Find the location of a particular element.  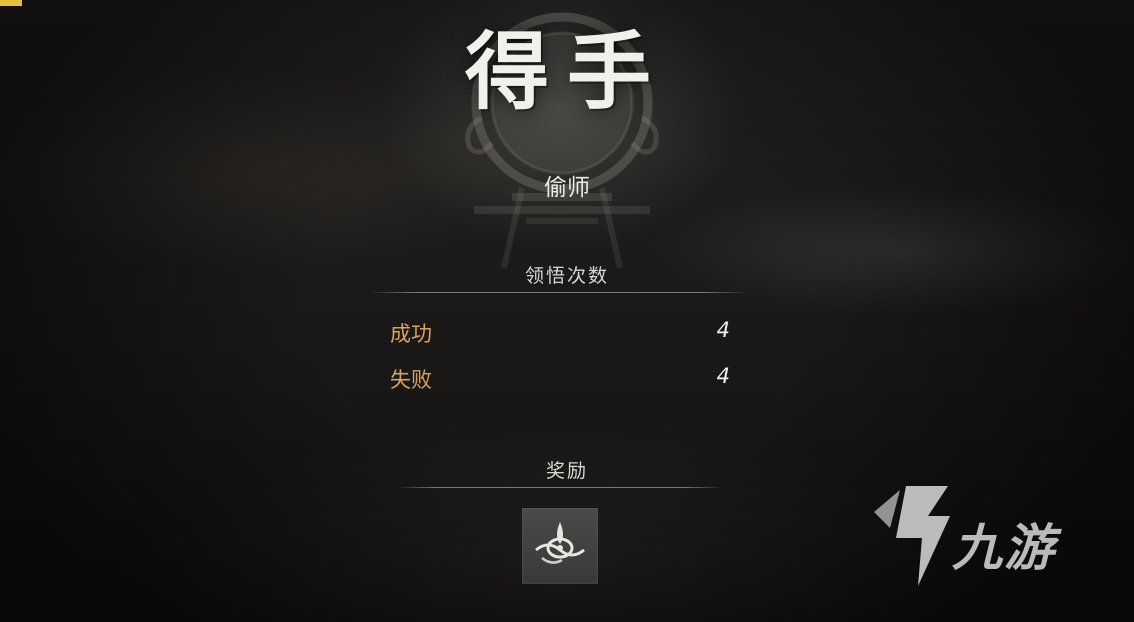

success-count: 4 is located at coordinates (723, 330).